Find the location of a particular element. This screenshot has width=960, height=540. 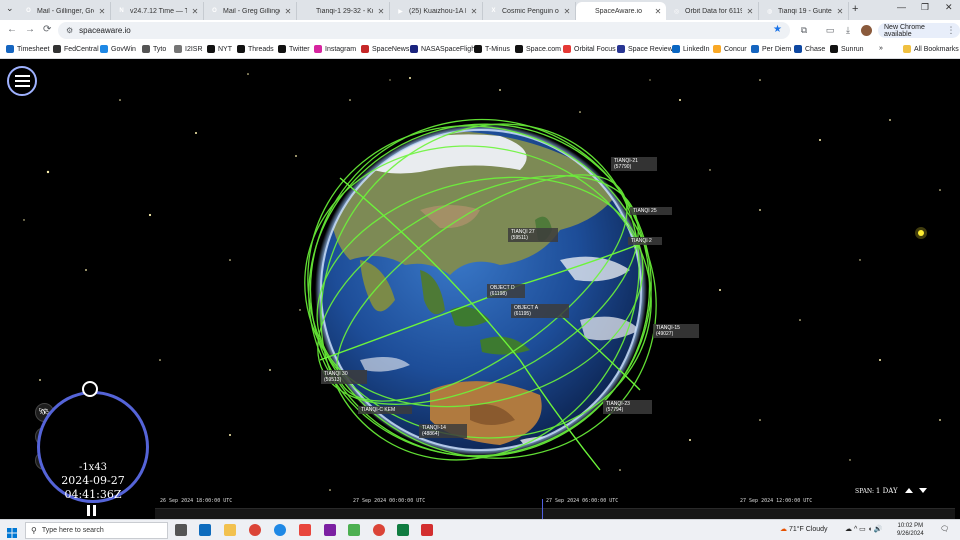

notification-icon: 🗨 is located at coordinates (944, 529).